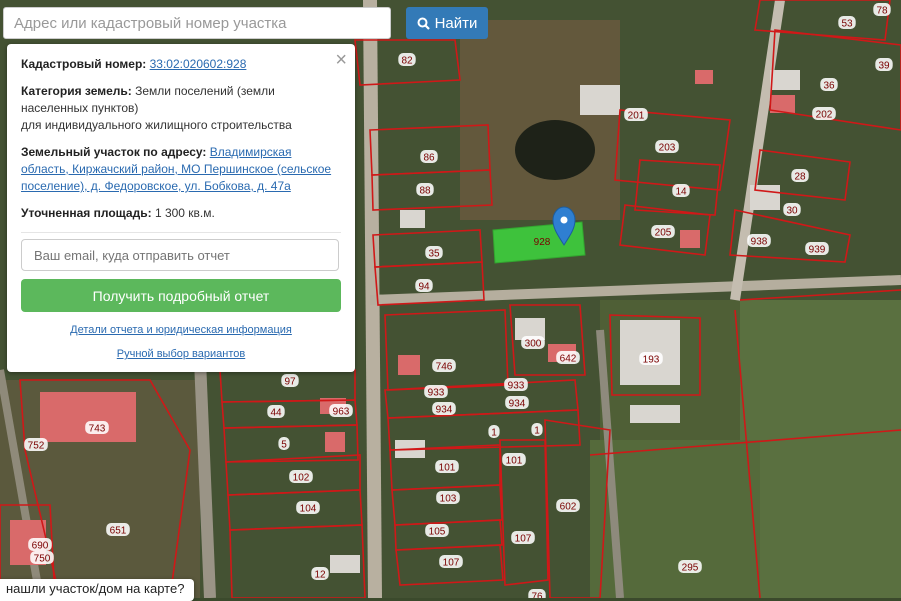 The image size is (901, 601). I want to click on parcel-number-label: 36, so click(829, 86).